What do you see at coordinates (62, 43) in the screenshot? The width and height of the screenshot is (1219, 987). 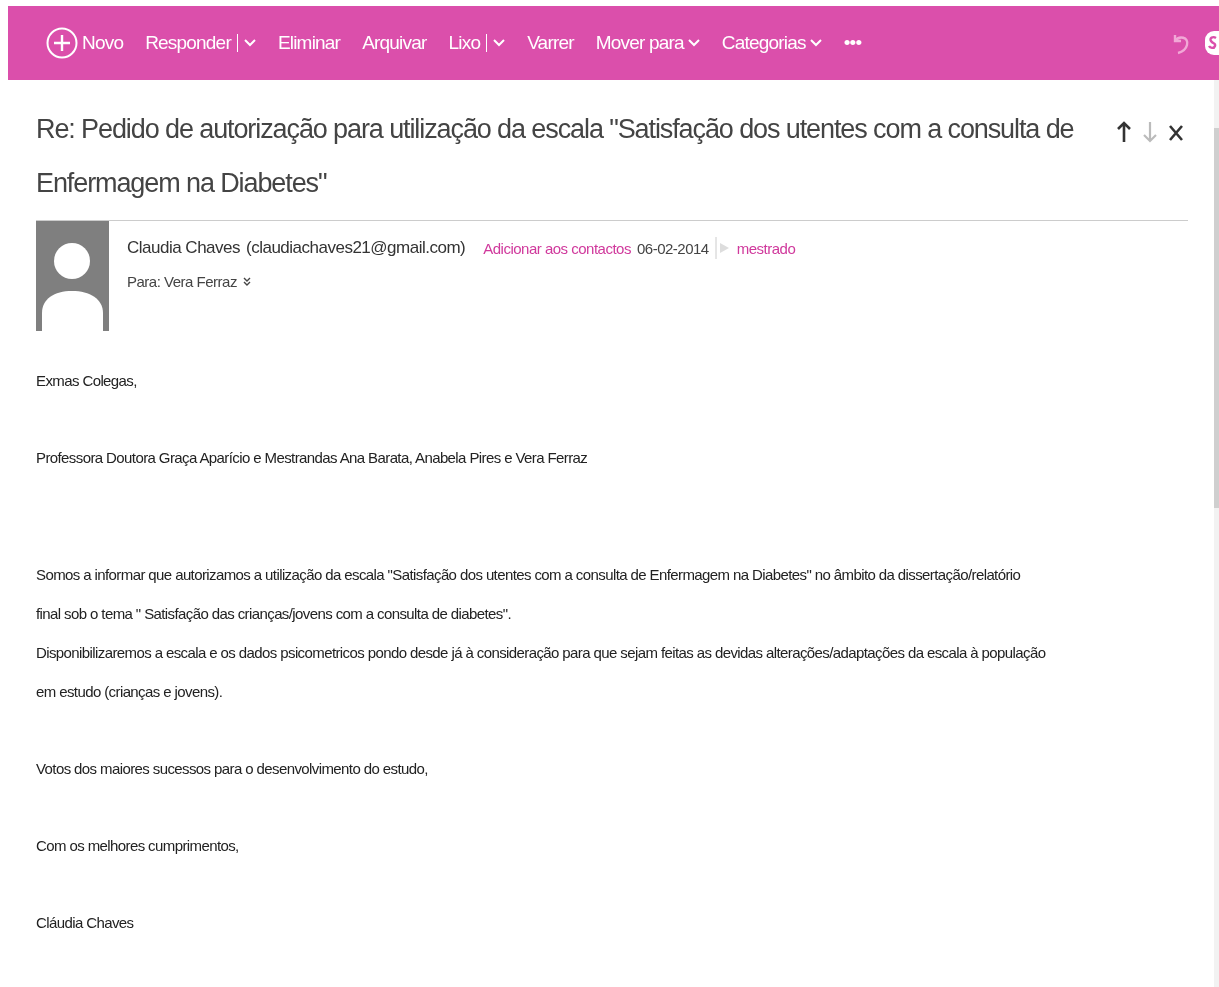 I see `plus-circle-icon` at bounding box center [62, 43].